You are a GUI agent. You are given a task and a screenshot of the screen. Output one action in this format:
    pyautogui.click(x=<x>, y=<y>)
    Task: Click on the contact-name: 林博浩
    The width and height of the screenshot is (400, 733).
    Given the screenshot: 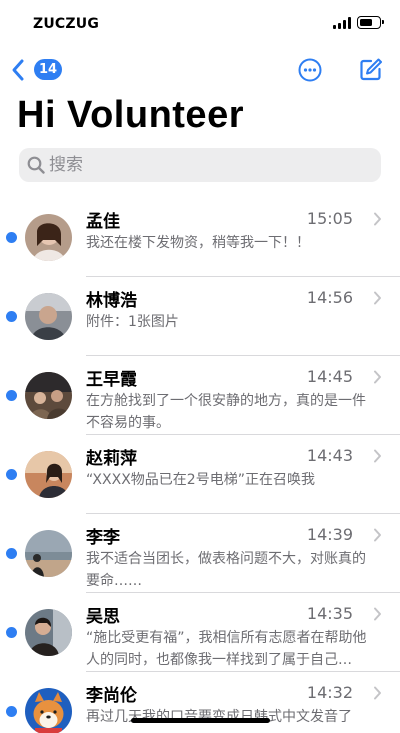 What is the action you would take?
    pyautogui.click(x=111, y=301)
    